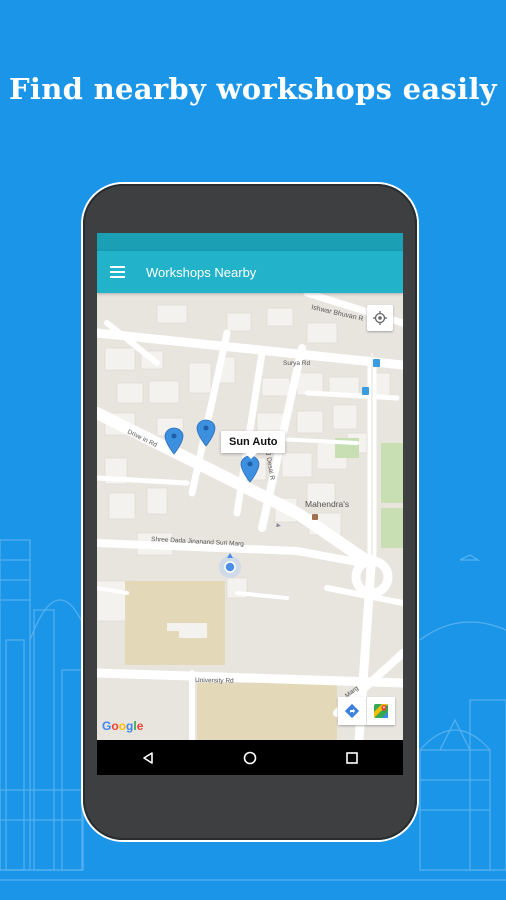 The image size is (506, 900). Describe the element at coordinates (296, 363) in the screenshot. I see `street-label: Surya Rd` at that location.